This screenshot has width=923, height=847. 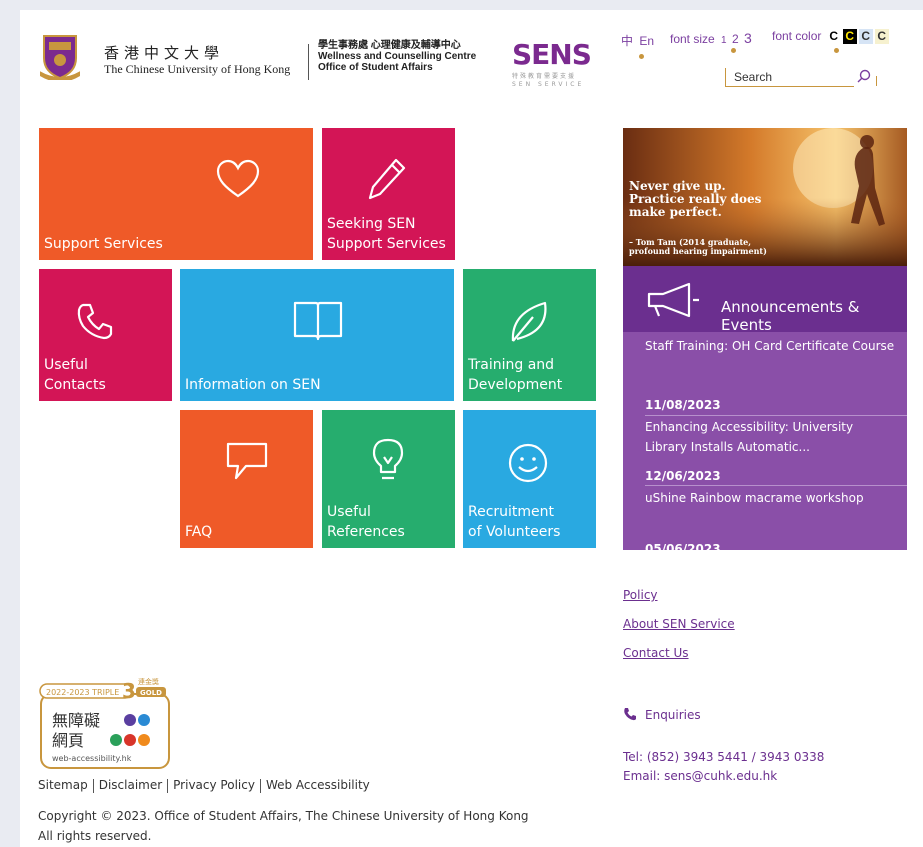 What do you see at coordinates (164, 53) in the screenshot?
I see `university-name-cn: 香港中文大學` at bounding box center [164, 53].